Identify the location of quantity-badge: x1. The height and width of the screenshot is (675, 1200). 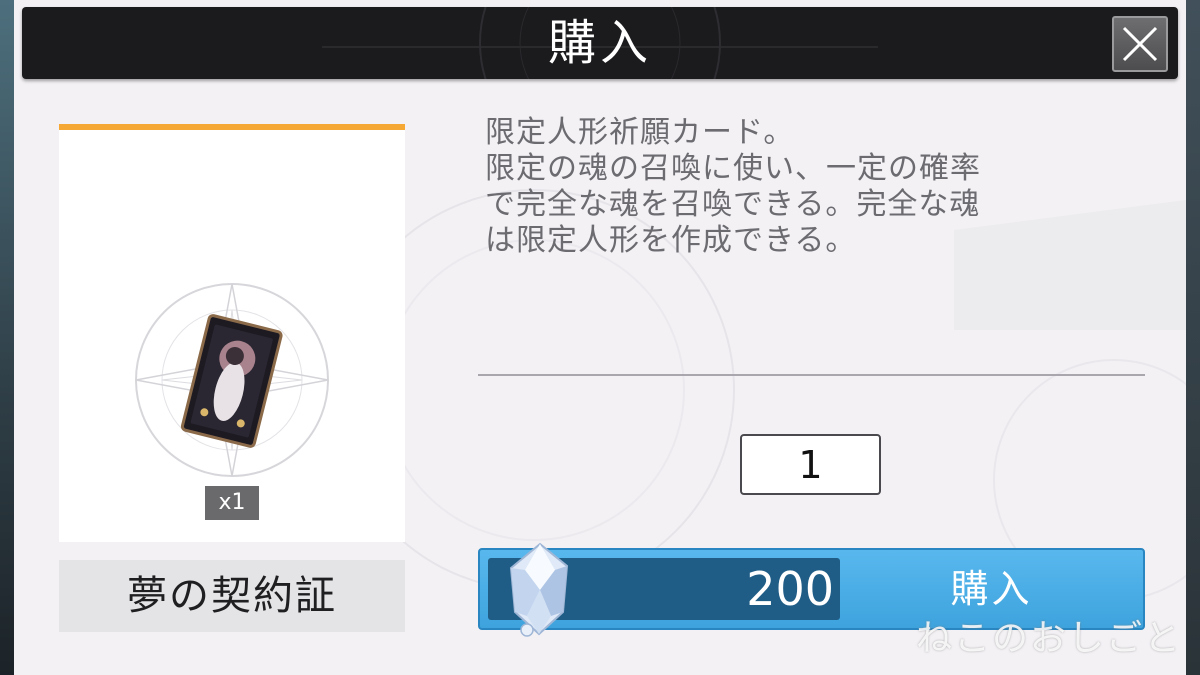
(232, 503).